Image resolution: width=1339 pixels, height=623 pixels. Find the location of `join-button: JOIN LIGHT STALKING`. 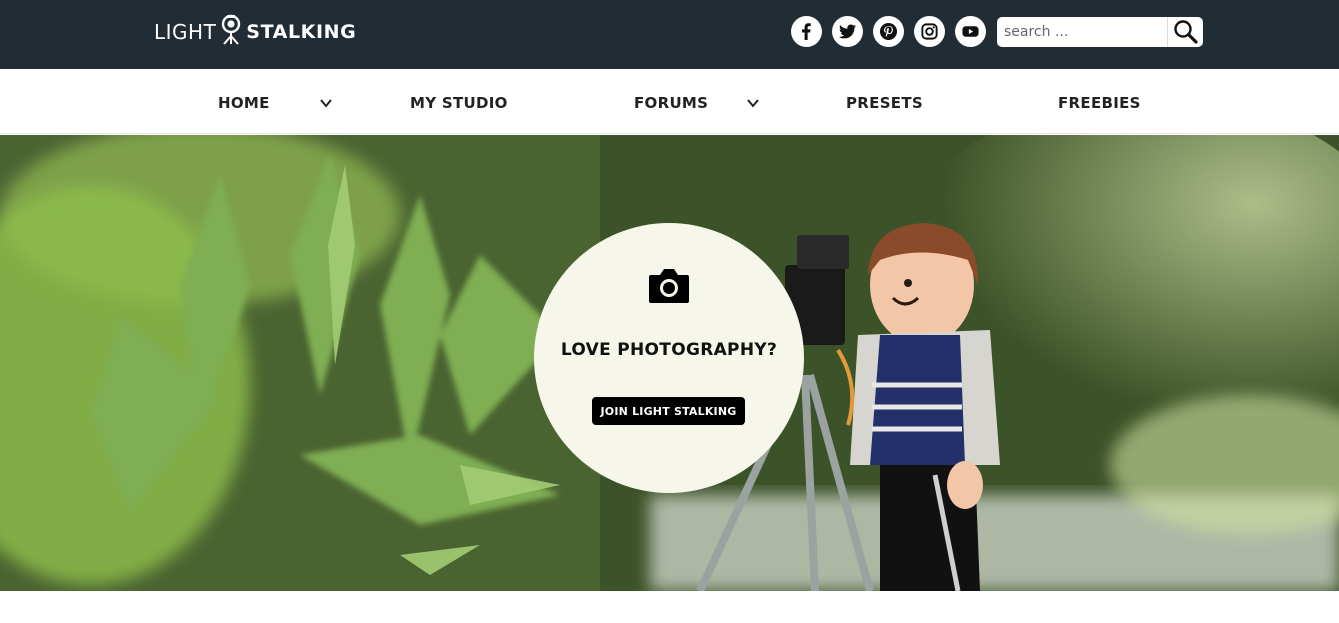

join-button: JOIN LIGHT STALKING is located at coordinates (668, 411).